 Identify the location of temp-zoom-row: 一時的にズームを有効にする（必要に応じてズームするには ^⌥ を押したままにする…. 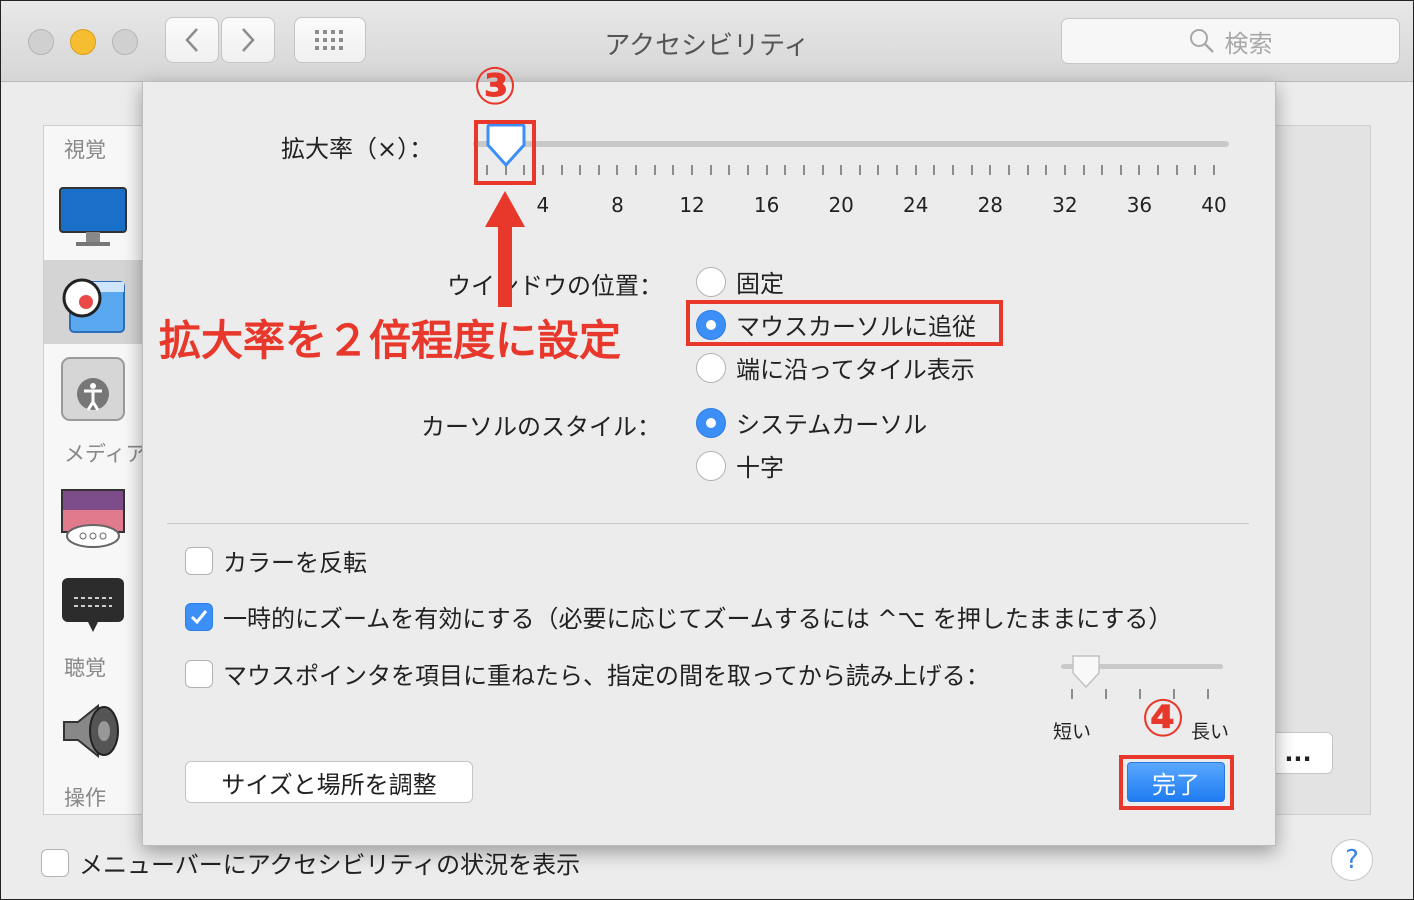
(678, 616).